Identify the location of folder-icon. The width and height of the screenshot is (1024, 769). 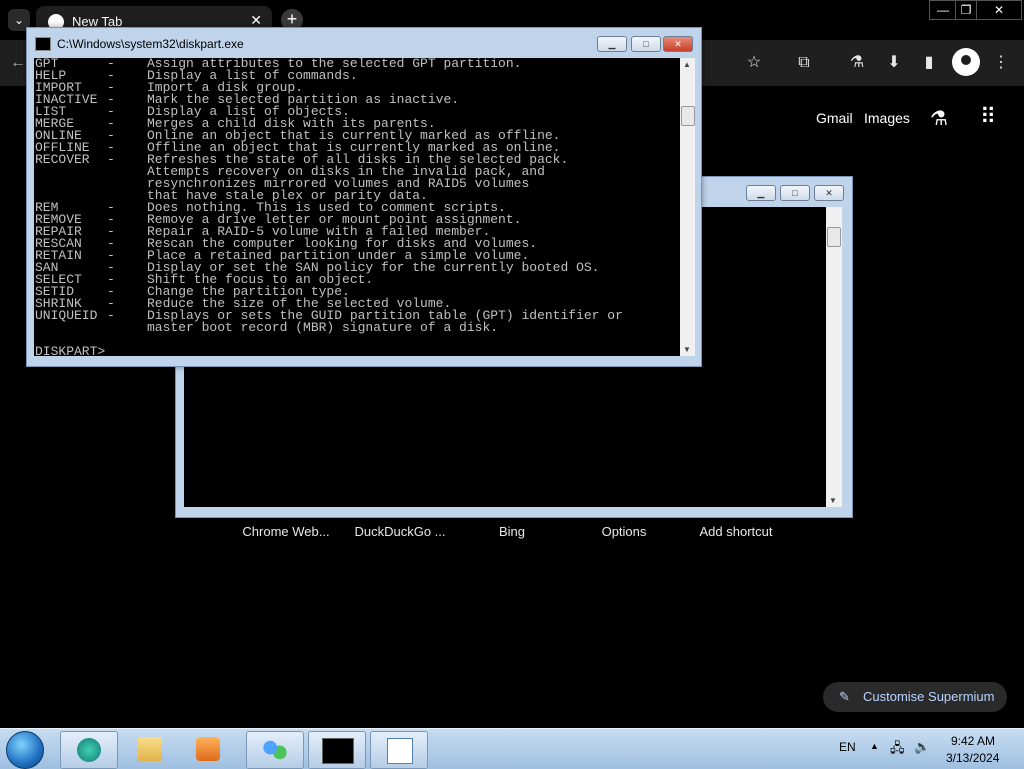
(150, 749).